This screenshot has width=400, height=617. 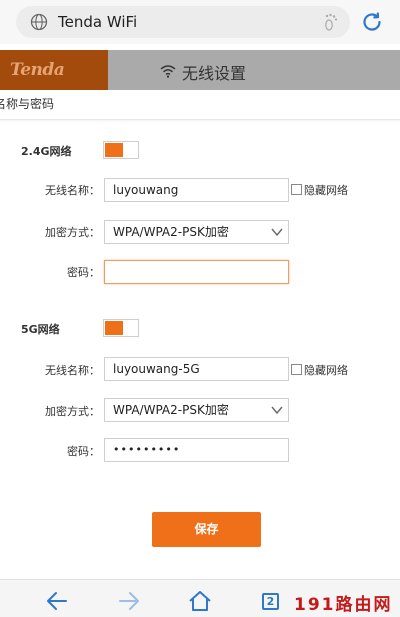 I want to click on tenda-logo: Tenda, so click(x=54, y=70).